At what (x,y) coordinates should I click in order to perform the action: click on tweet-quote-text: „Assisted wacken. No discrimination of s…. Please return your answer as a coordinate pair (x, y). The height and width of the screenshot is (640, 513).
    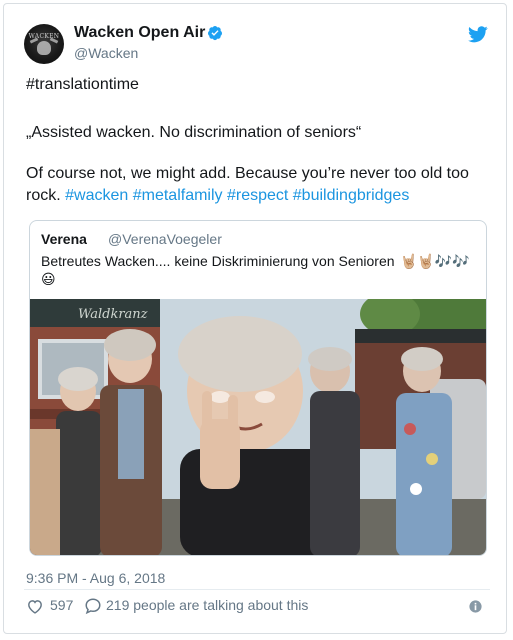
    Looking at the image, I should click on (194, 132).